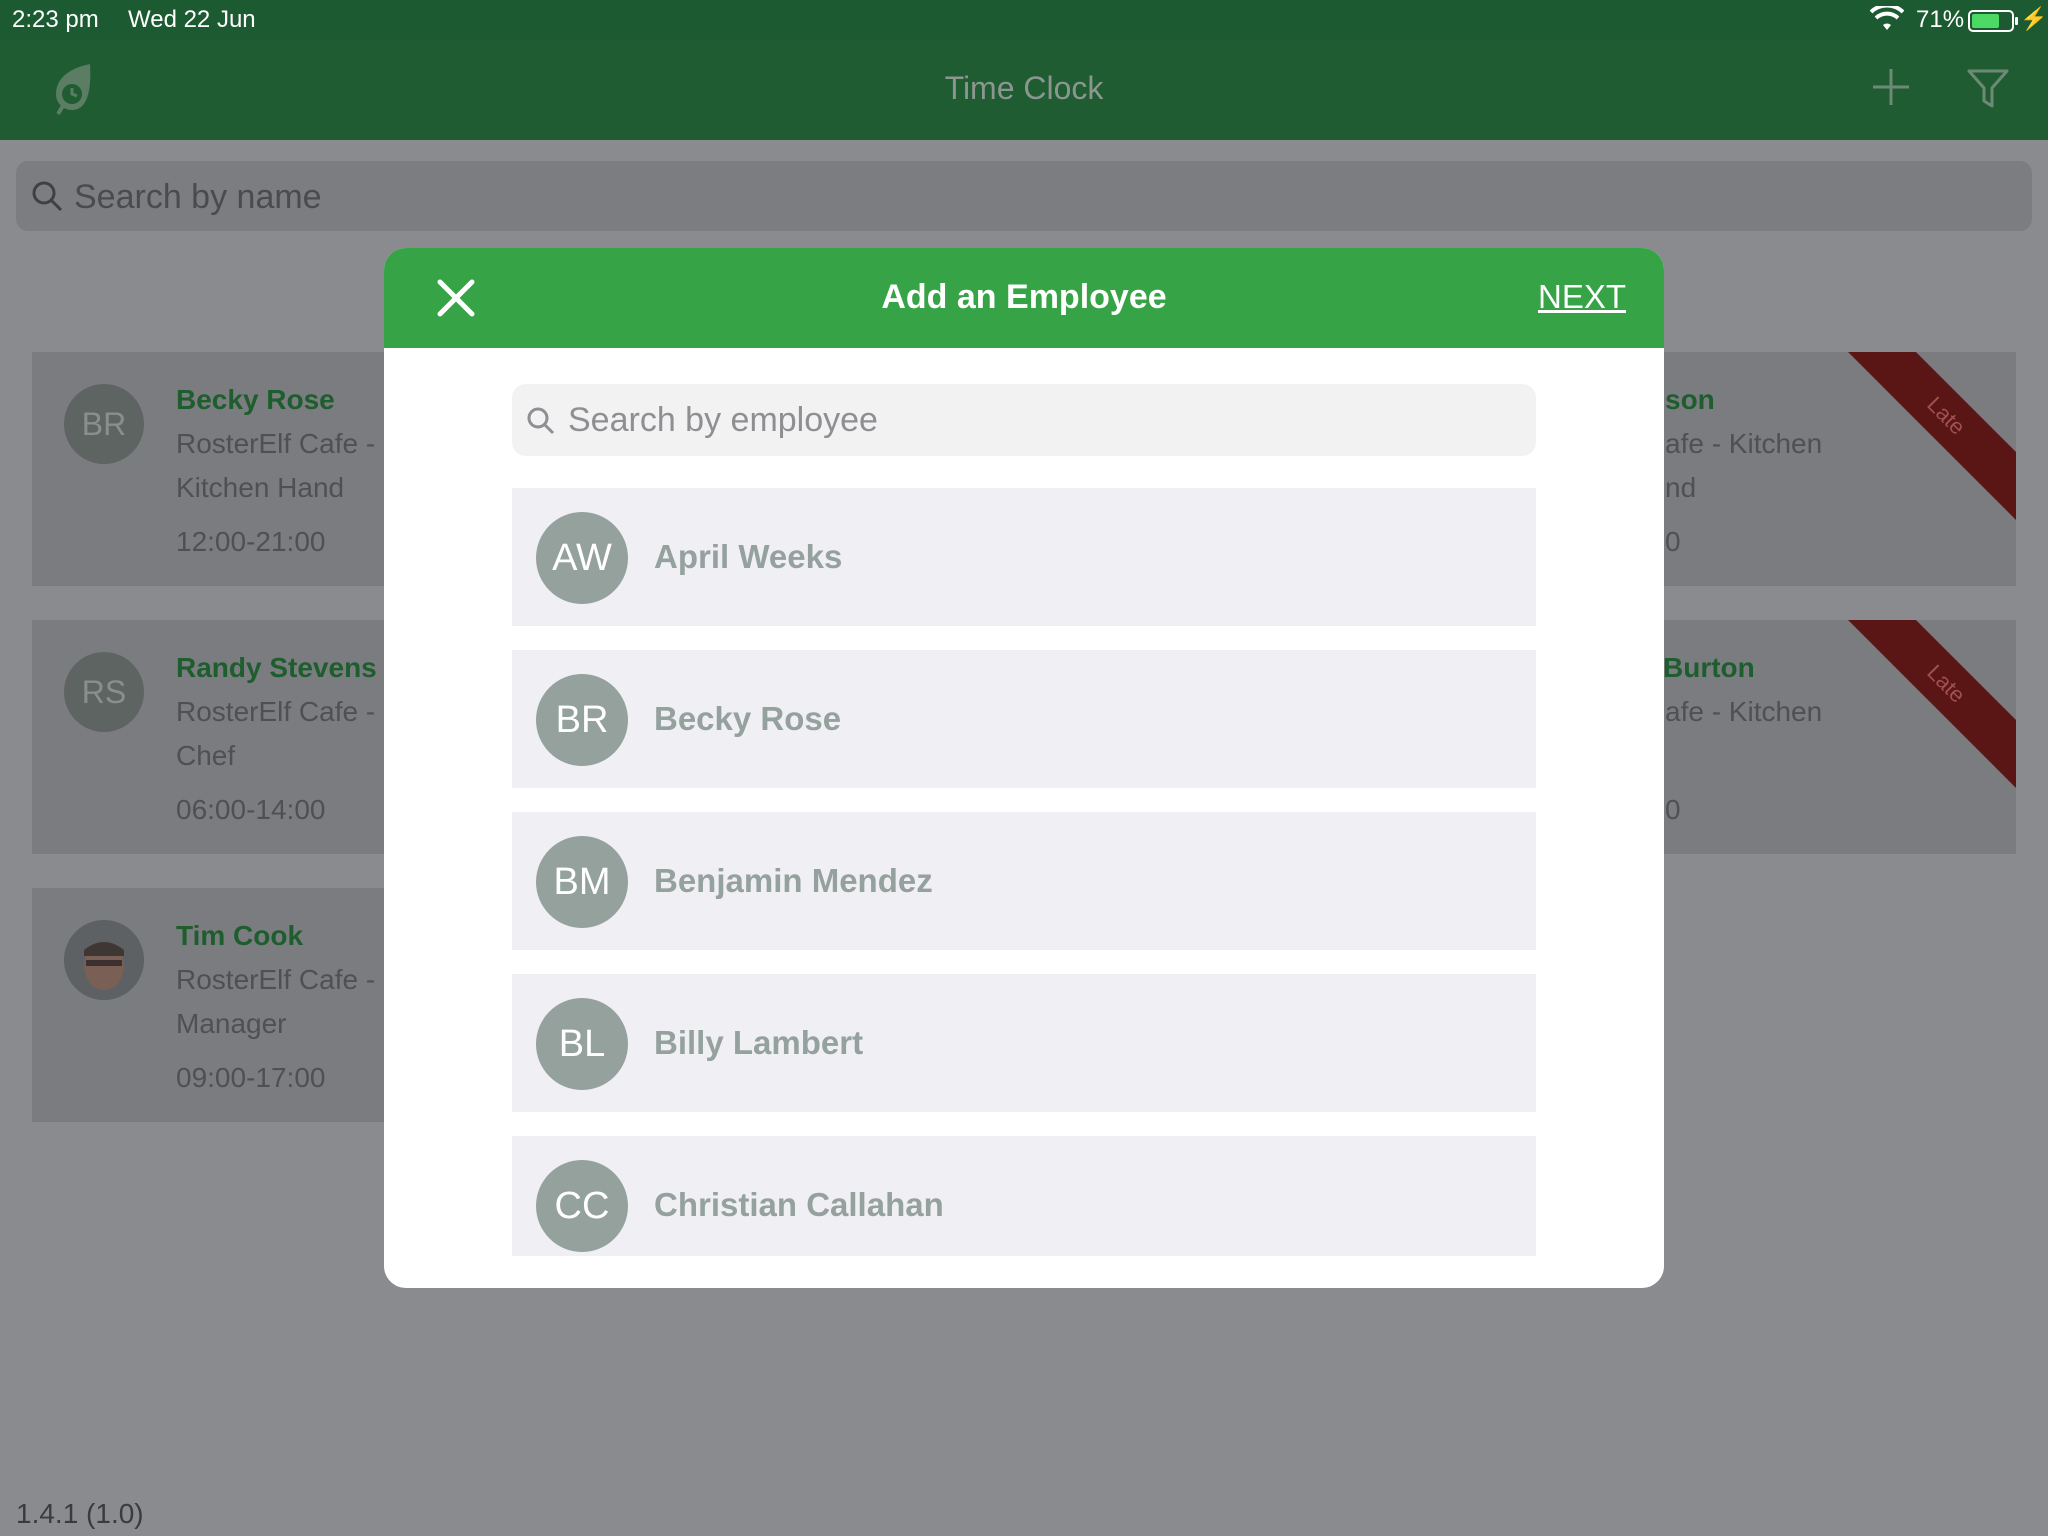 The height and width of the screenshot is (1536, 2048). I want to click on employee-name: Billy Lambert, so click(759, 1042).